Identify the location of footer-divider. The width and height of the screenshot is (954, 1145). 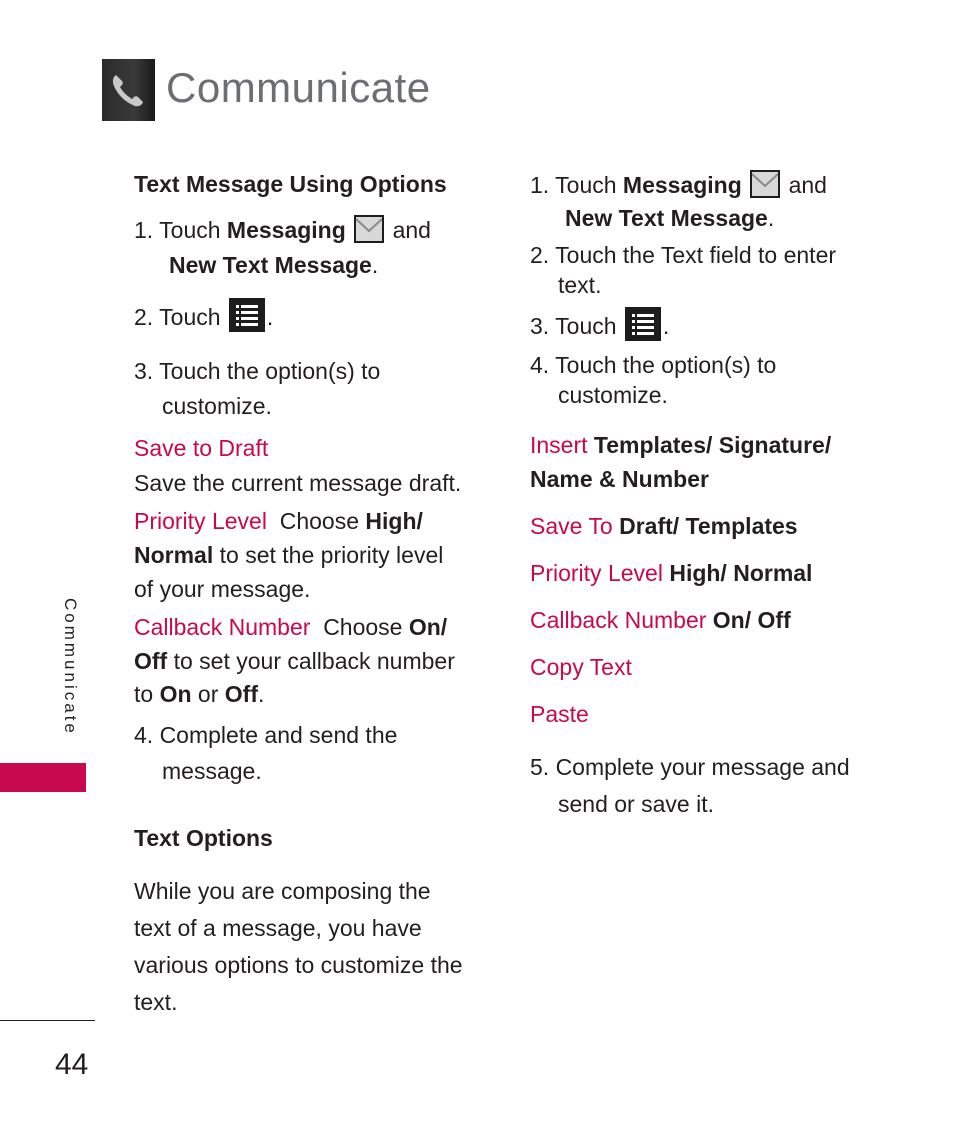
(47, 1020).